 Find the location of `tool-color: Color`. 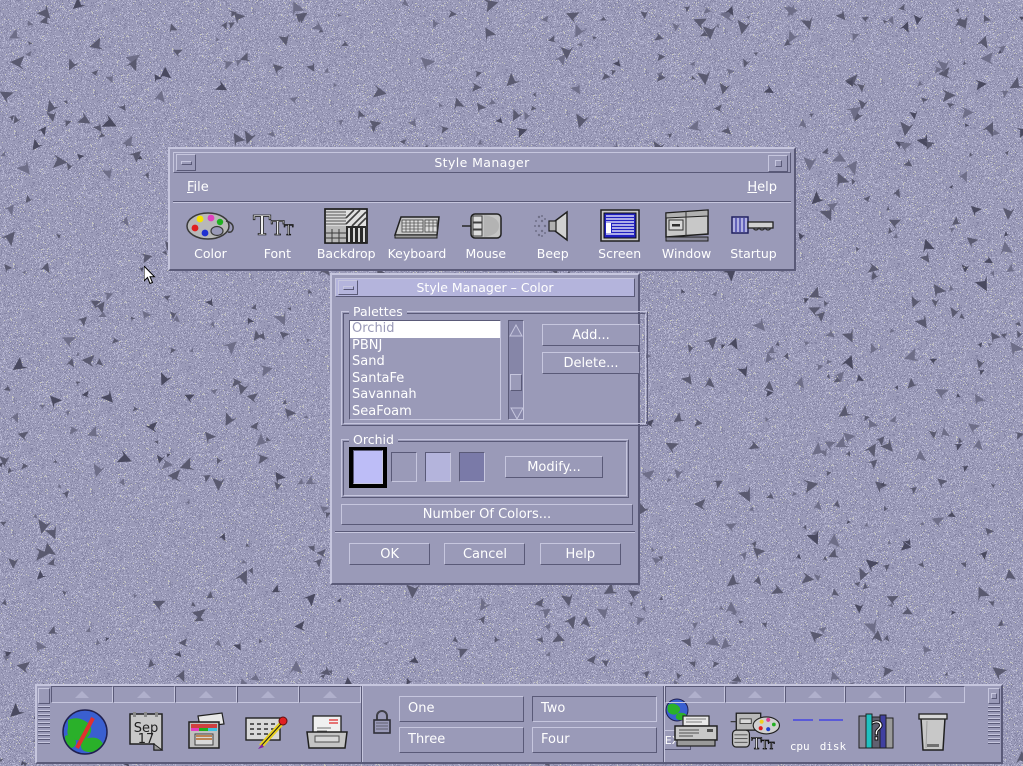

tool-color: Color is located at coordinates (210, 234).